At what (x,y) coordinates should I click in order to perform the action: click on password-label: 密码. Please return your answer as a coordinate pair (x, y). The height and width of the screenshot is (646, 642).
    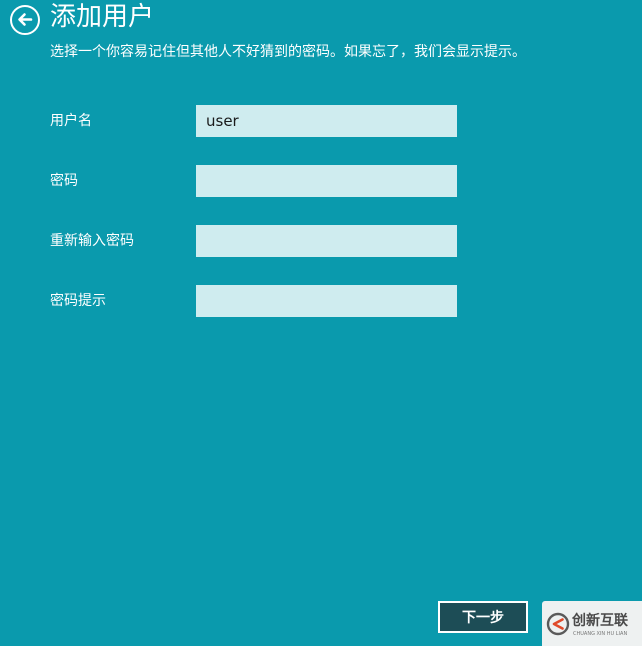
    Looking at the image, I should click on (64, 181).